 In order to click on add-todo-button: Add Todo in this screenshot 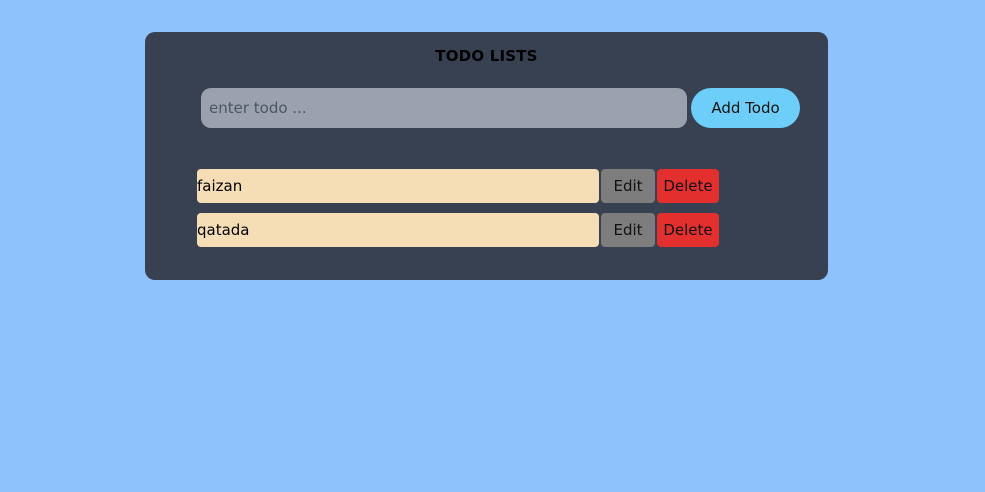, I will do `click(745, 108)`.